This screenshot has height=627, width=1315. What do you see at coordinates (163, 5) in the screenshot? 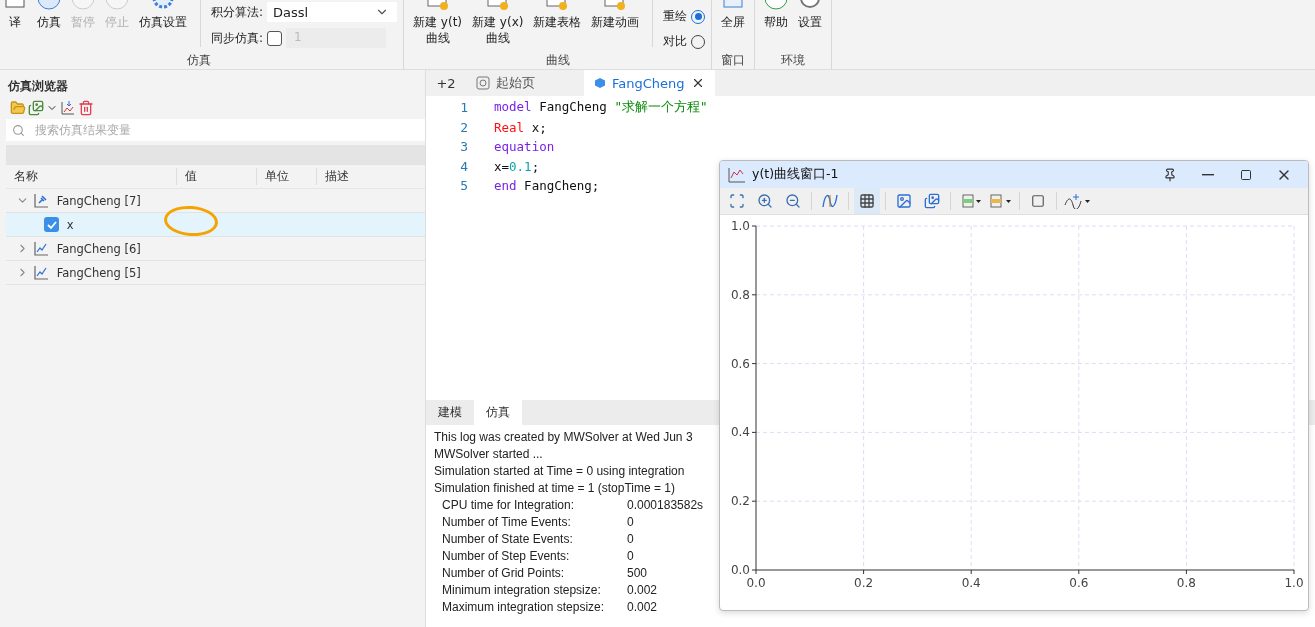
I see `gear-icon` at bounding box center [163, 5].